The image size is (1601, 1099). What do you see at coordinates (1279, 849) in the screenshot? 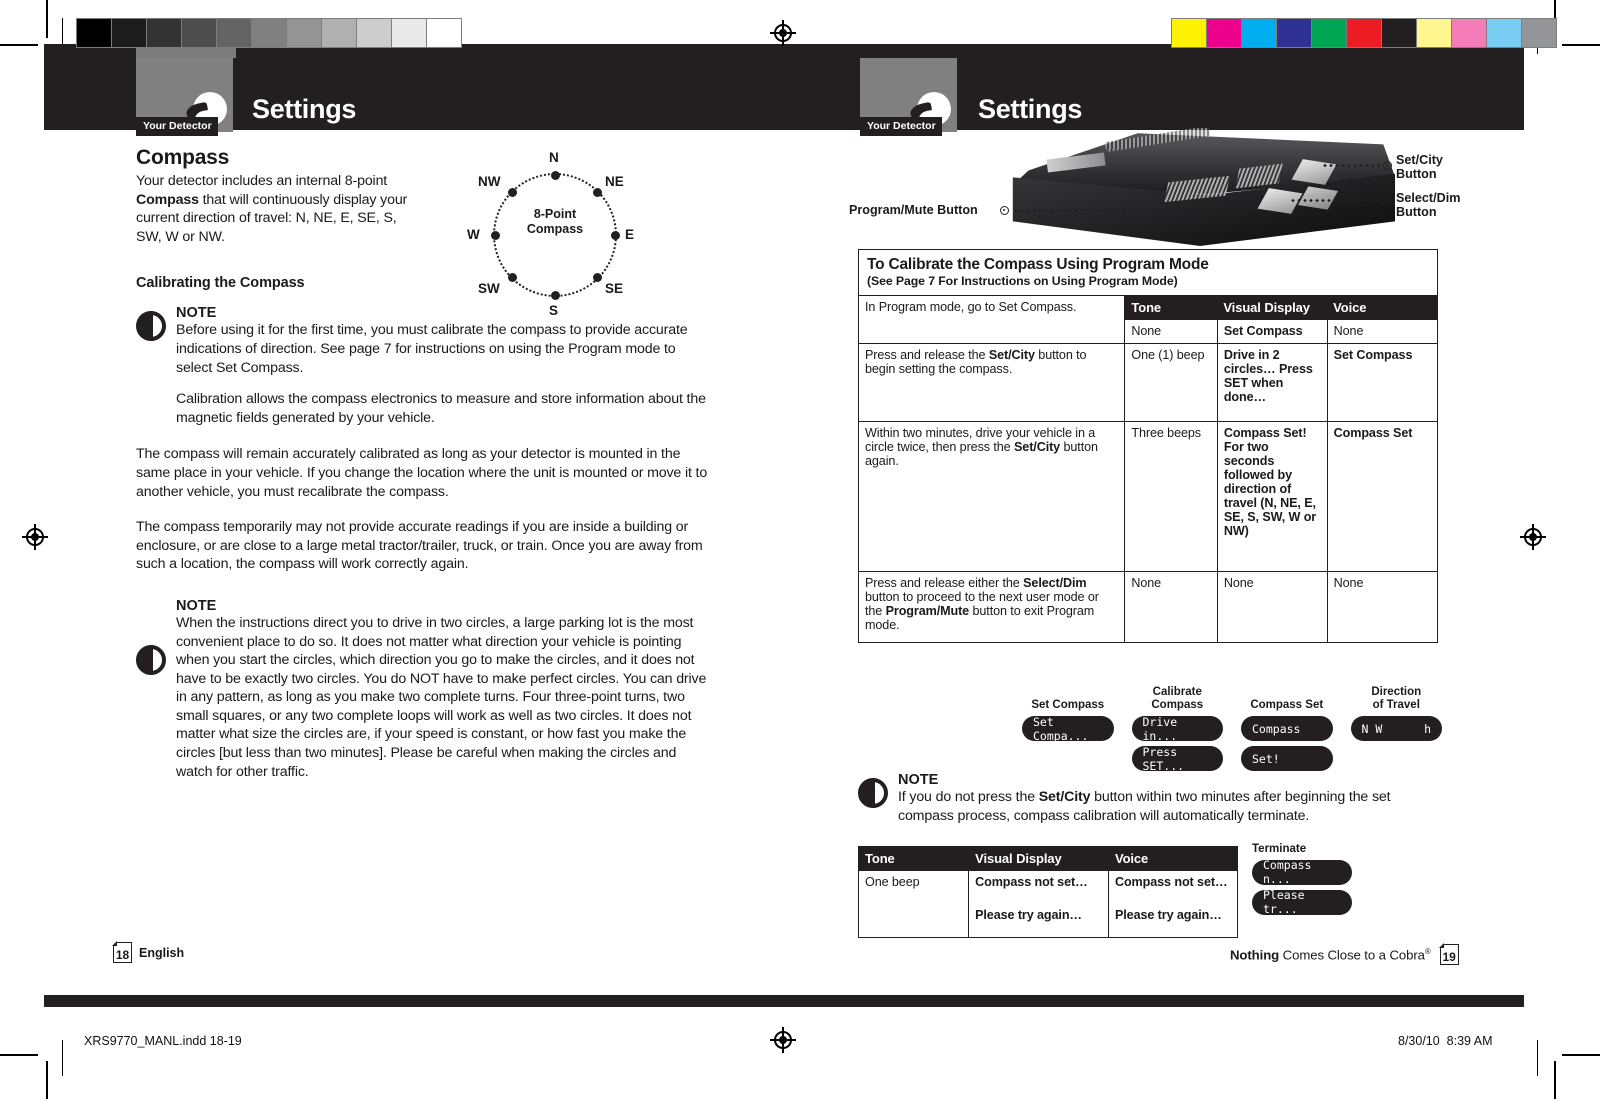
I see `terminate-lcd-label: Terminate` at bounding box center [1279, 849].